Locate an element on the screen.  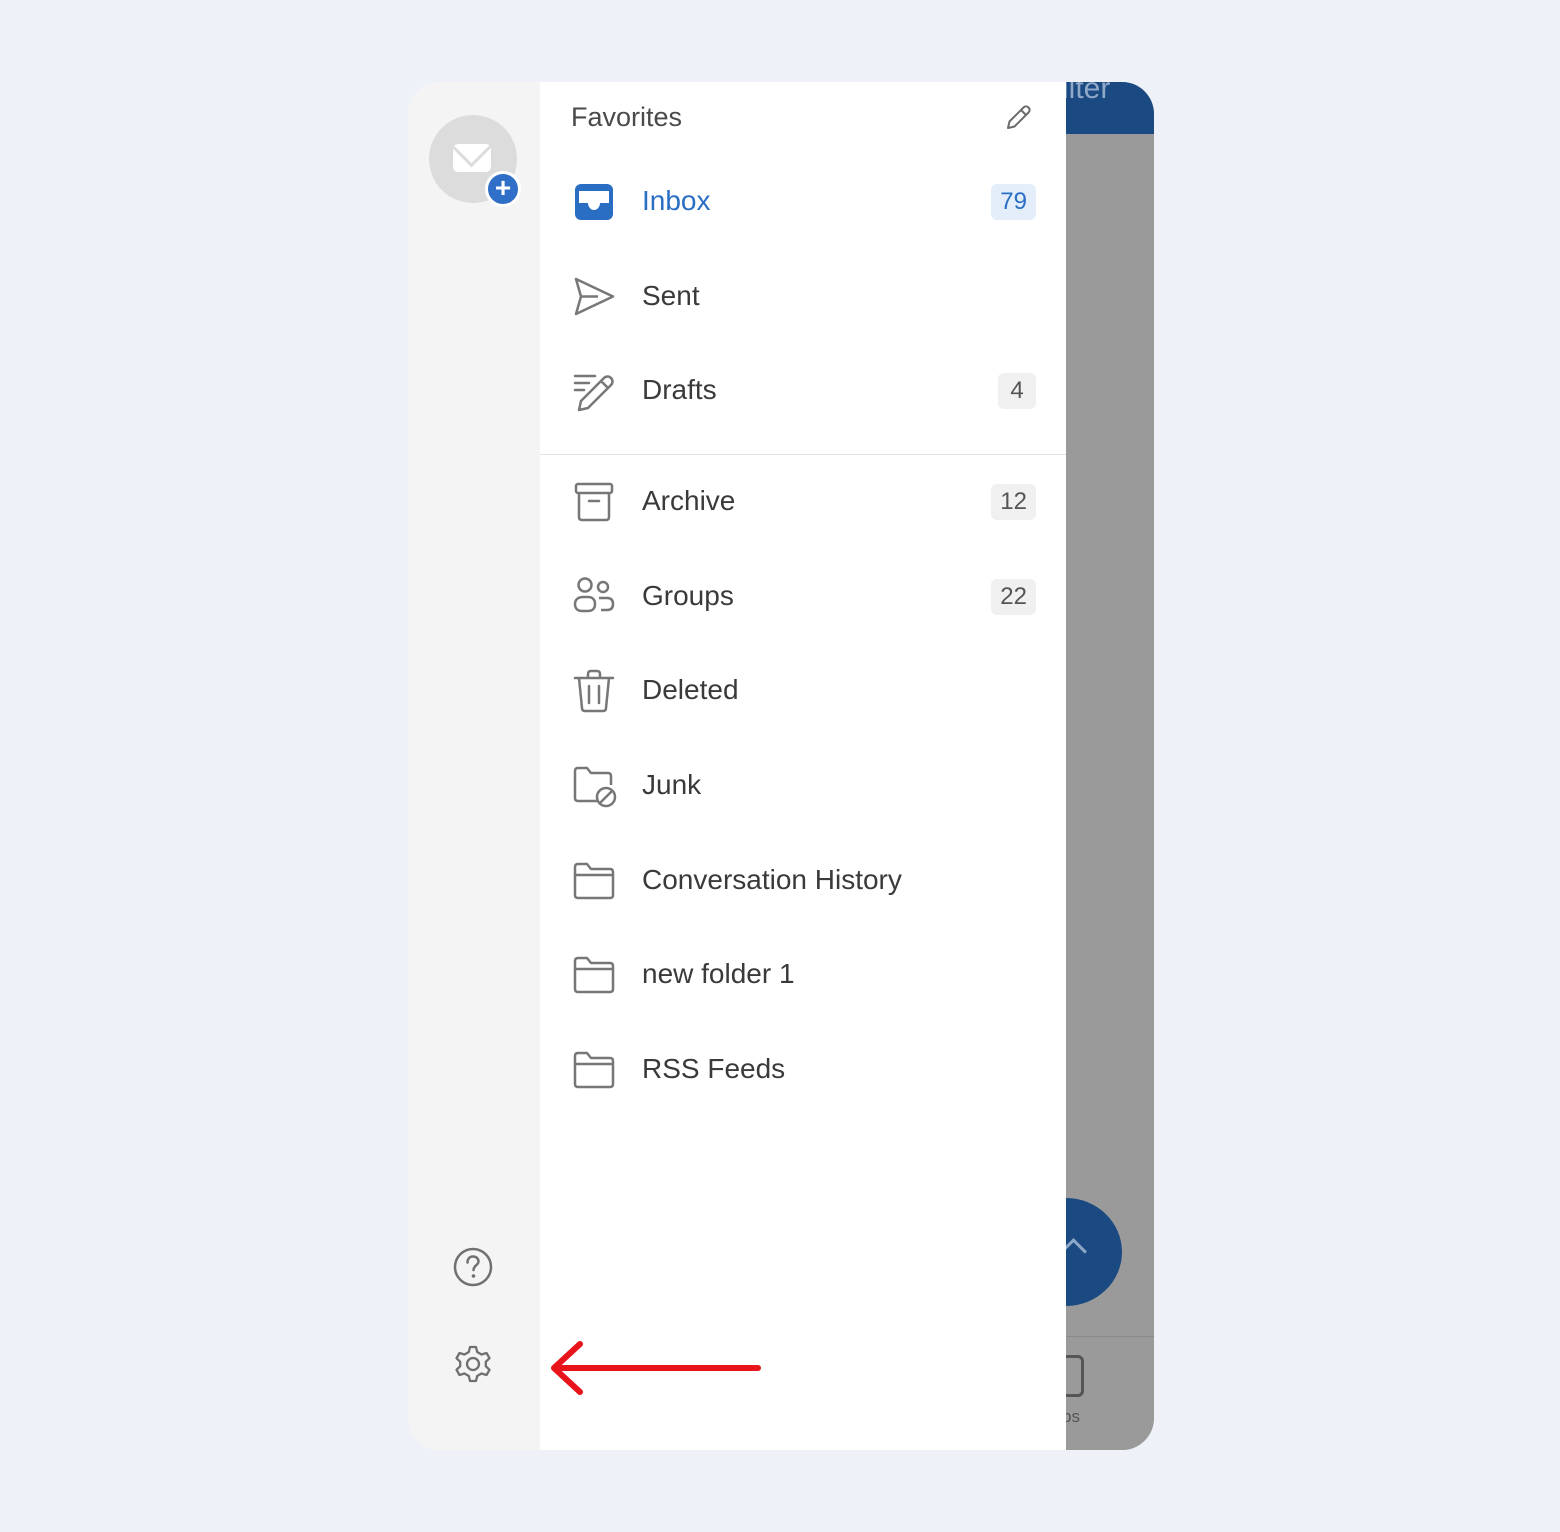
folder-label: new folder 1 is located at coordinates (718, 973).